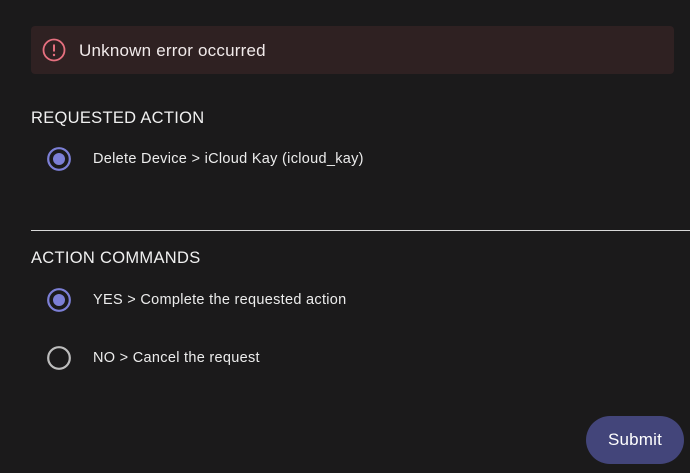  Describe the element at coordinates (118, 118) in the screenshot. I see `requested-action-title: REQUESTED ACTION` at that location.